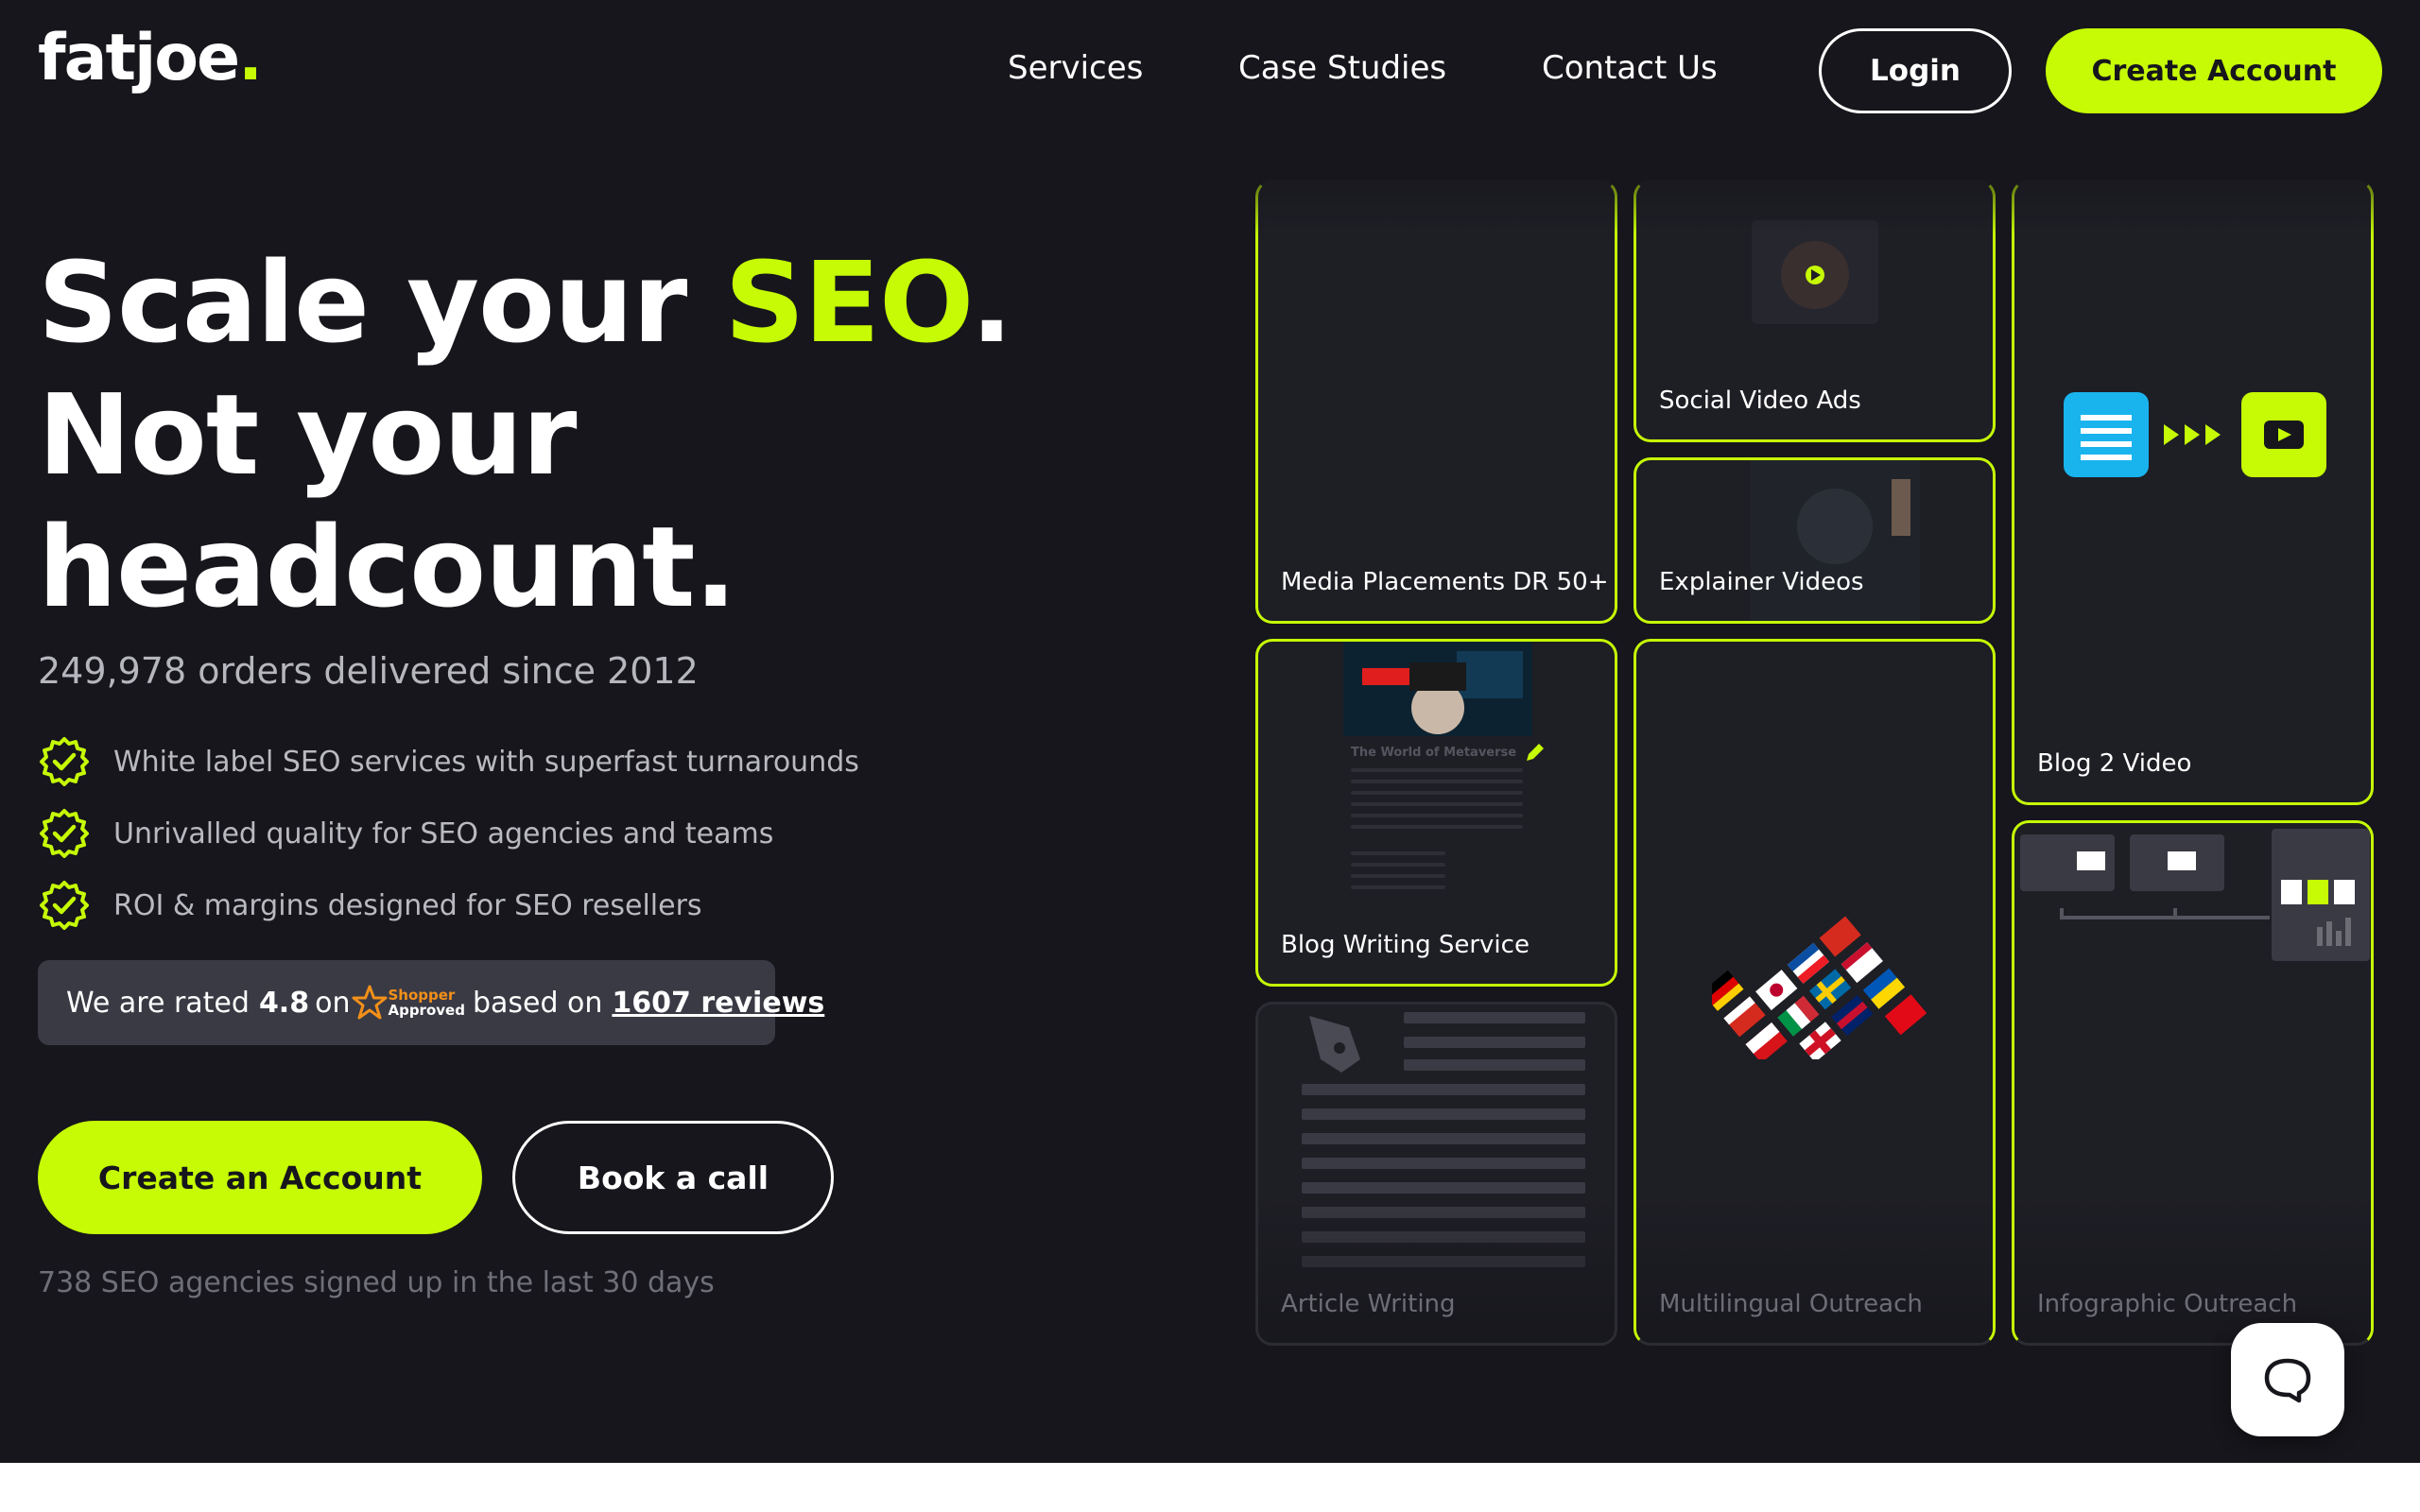 The image size is (2420, 1512). I want to click on blog-preview-heading: The World of Metaverse, so click(1434, 753).